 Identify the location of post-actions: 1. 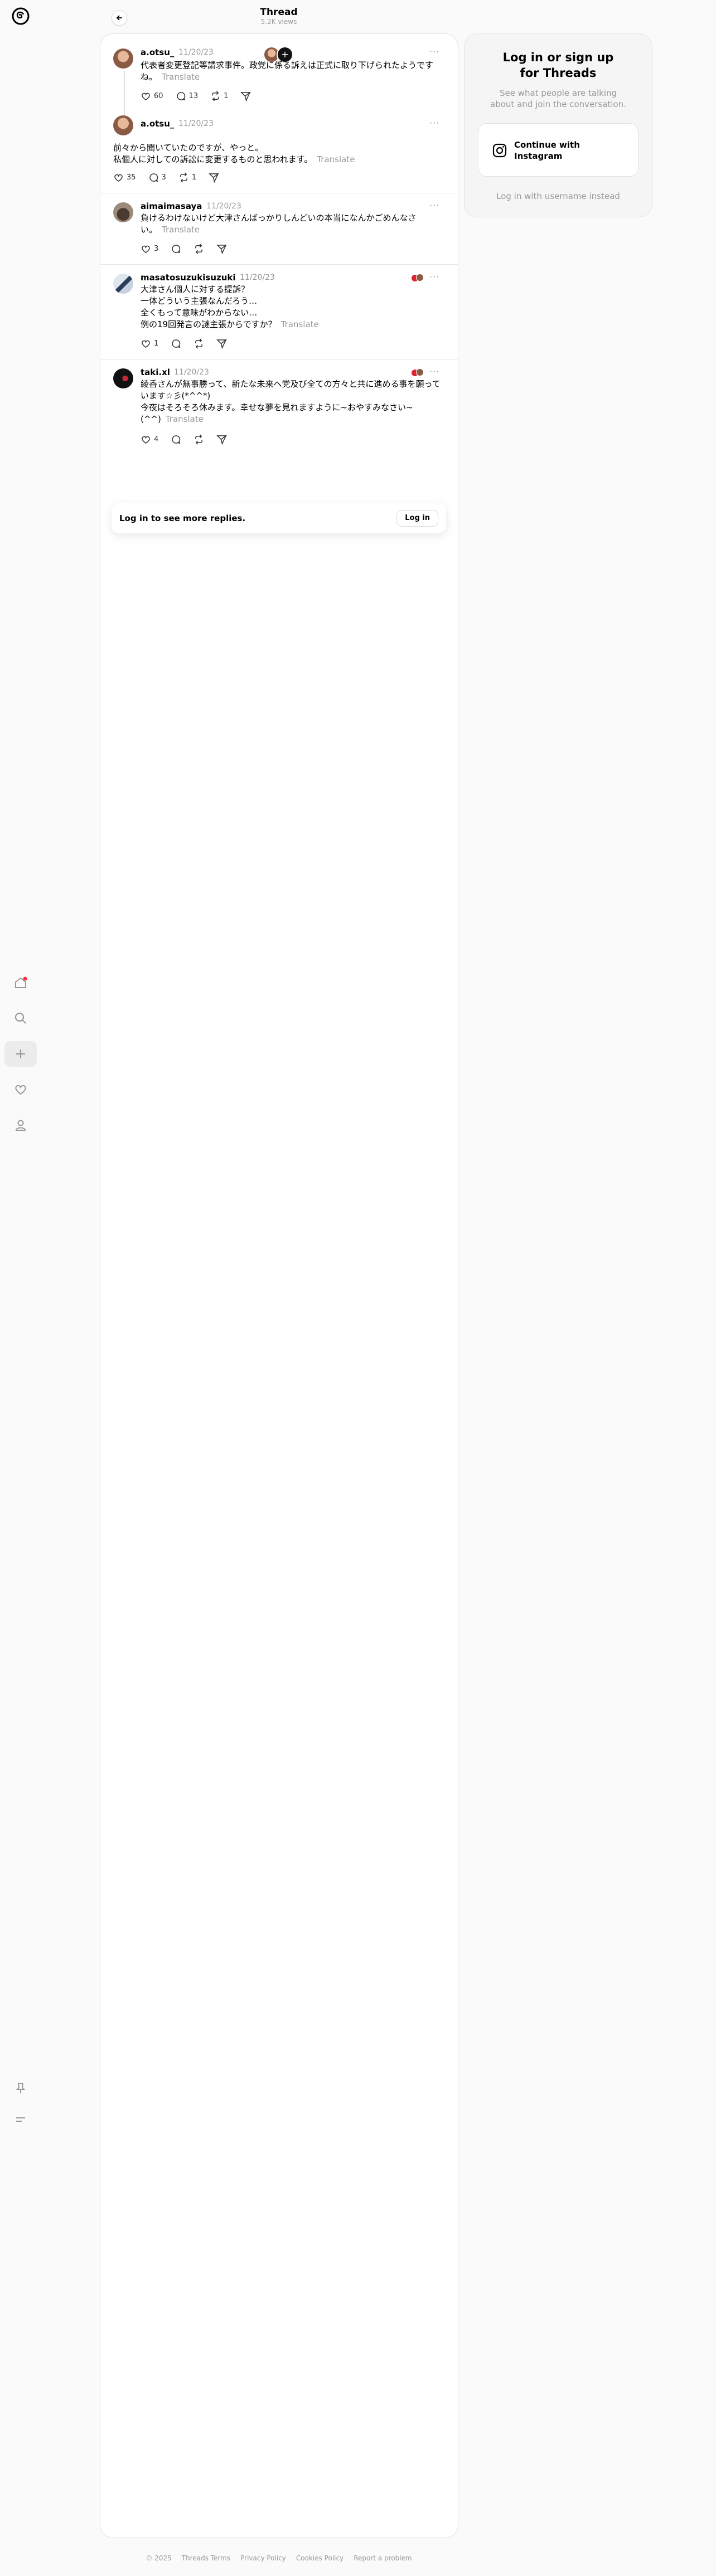
(184, 343).